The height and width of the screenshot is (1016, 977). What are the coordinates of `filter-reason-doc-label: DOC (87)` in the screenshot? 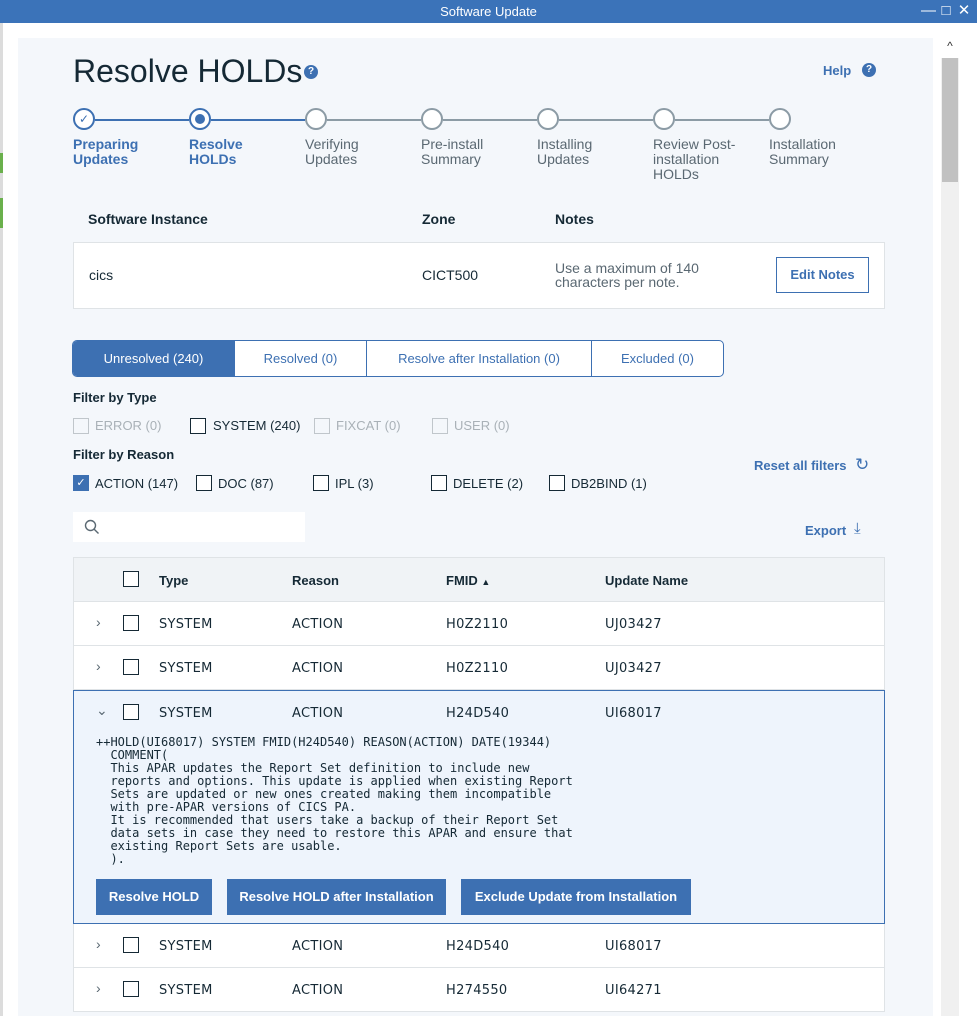 It's located at (246, 483).